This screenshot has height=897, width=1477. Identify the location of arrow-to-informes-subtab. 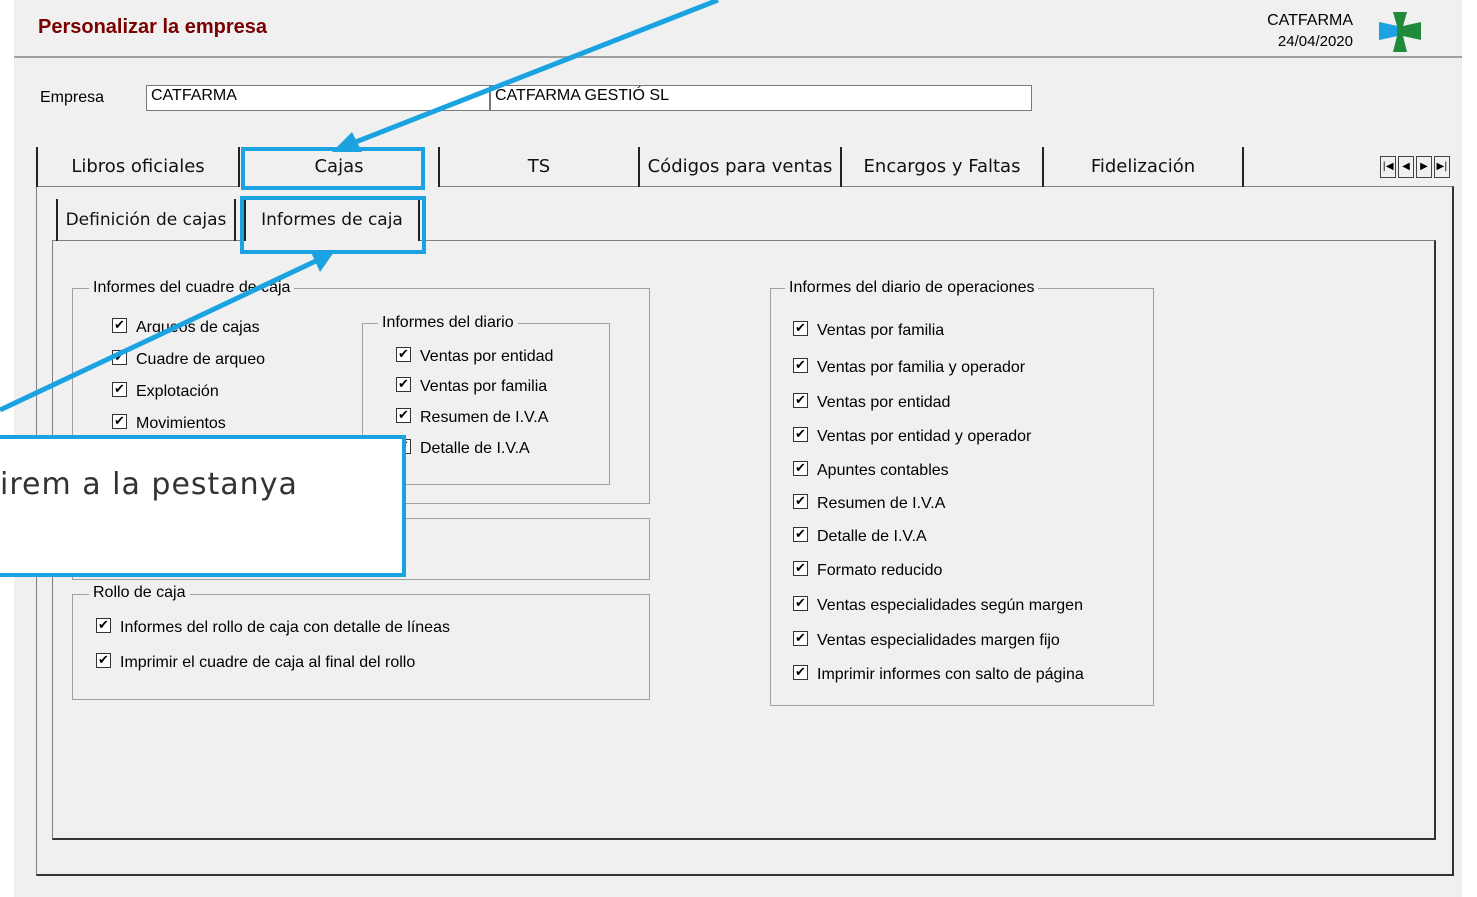
(160, 335).